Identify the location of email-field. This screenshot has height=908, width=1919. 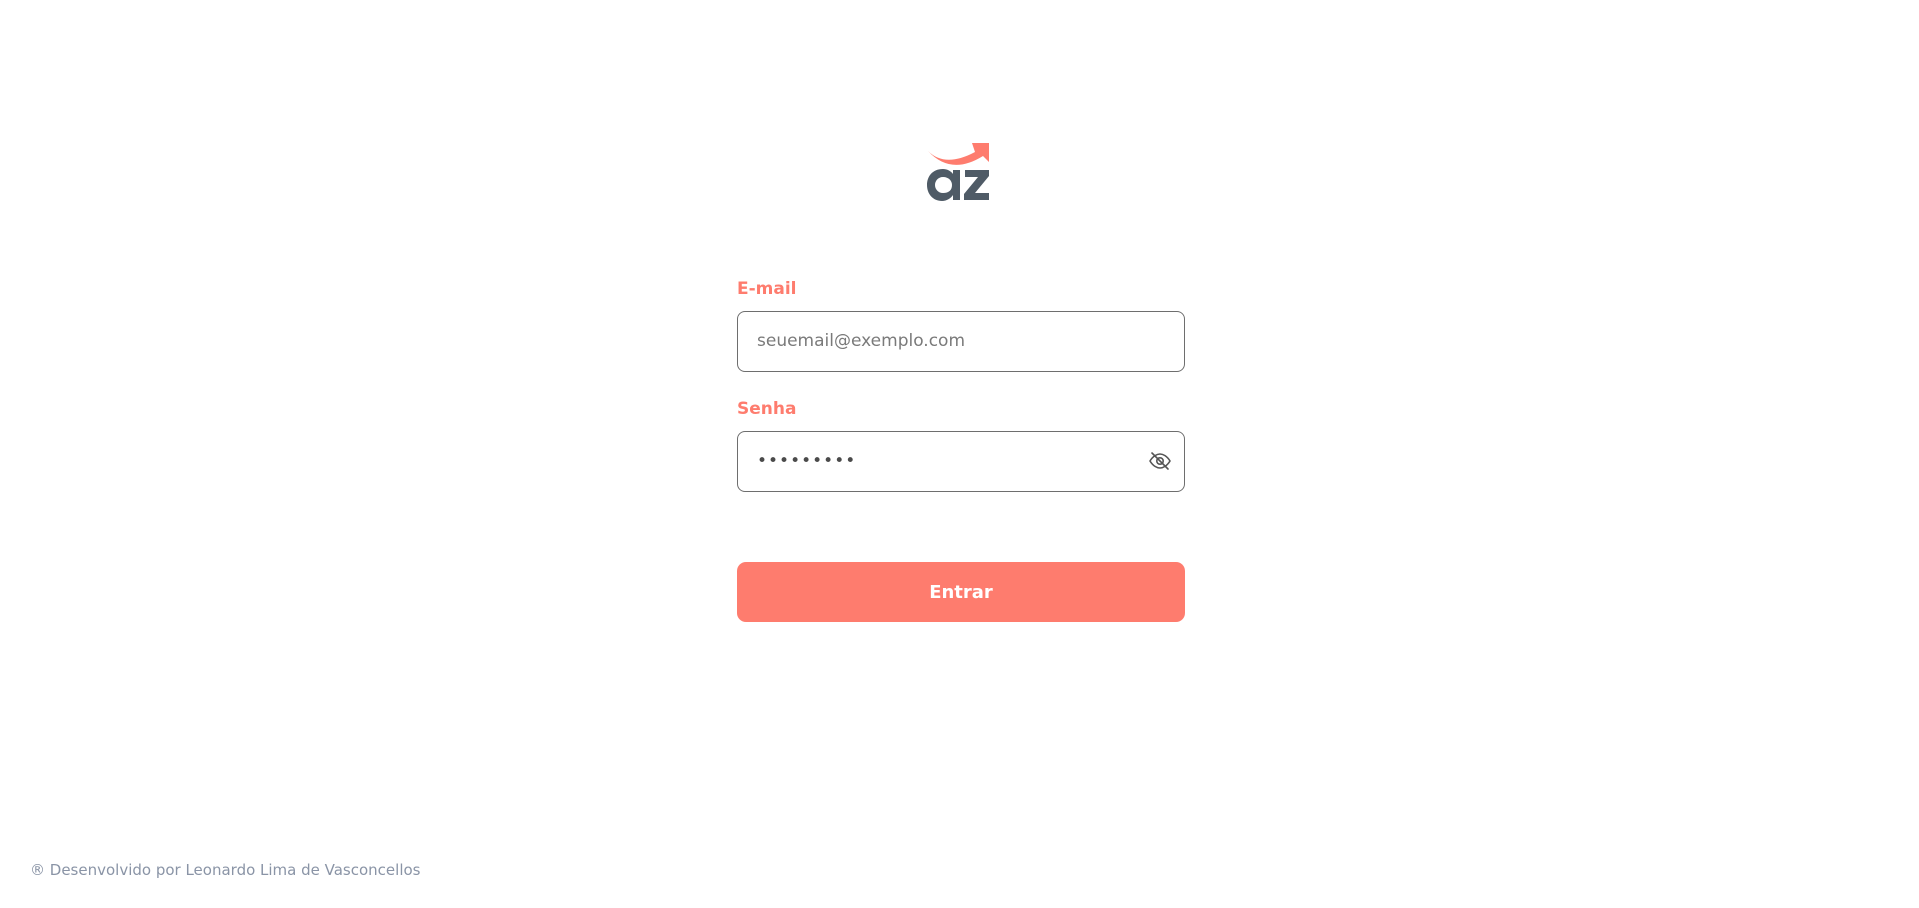
(947, 341).